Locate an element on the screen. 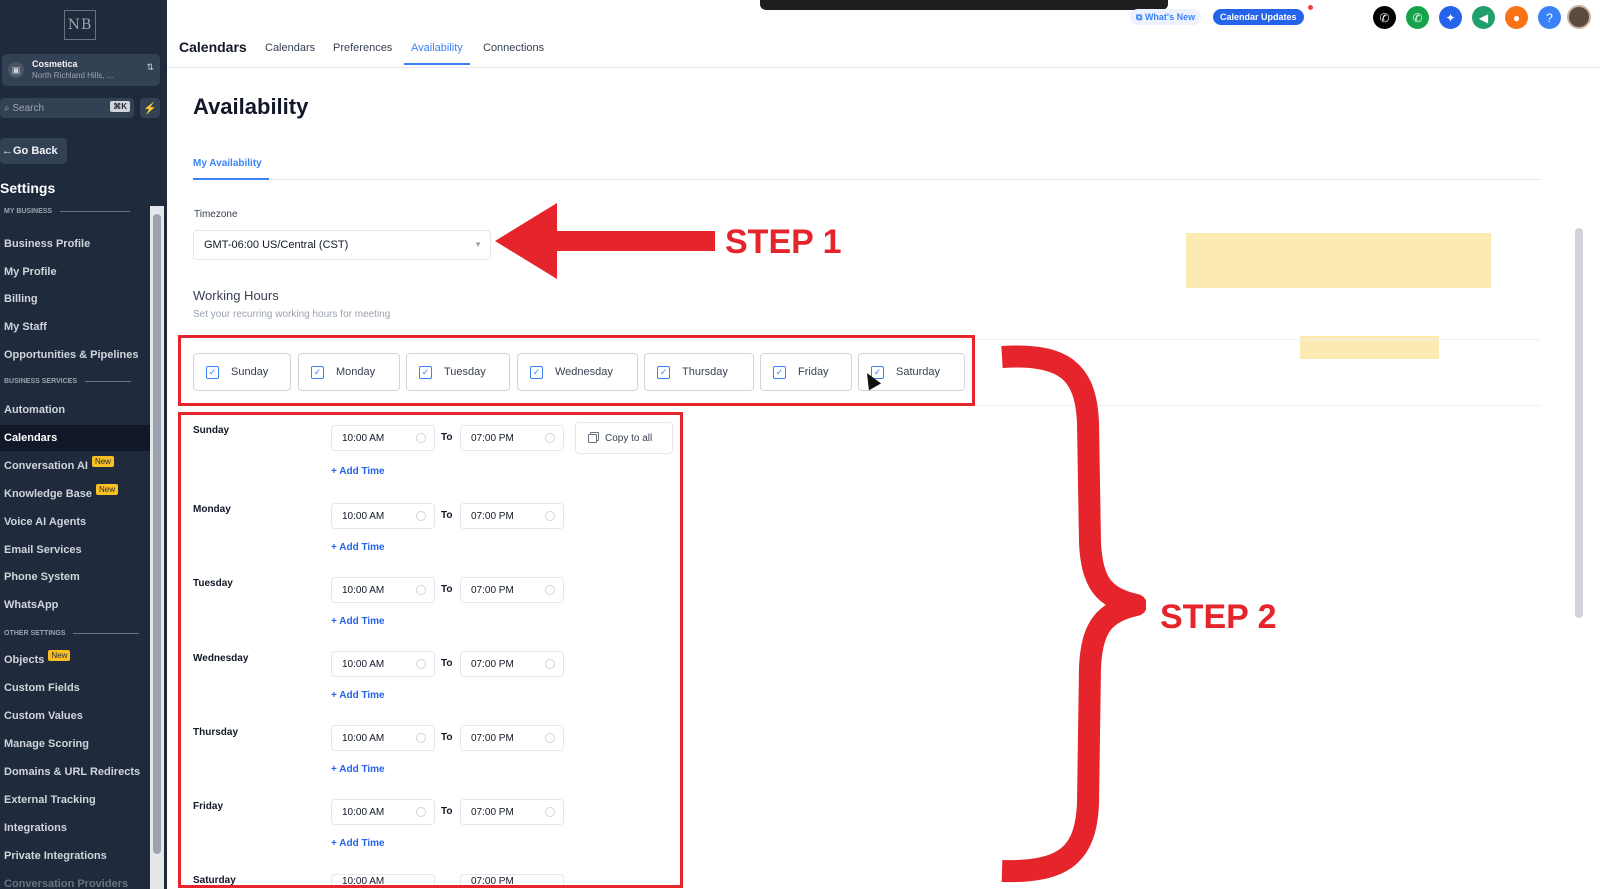  whats-new-icon: ⧉ is located at coordinates (1140, 17).